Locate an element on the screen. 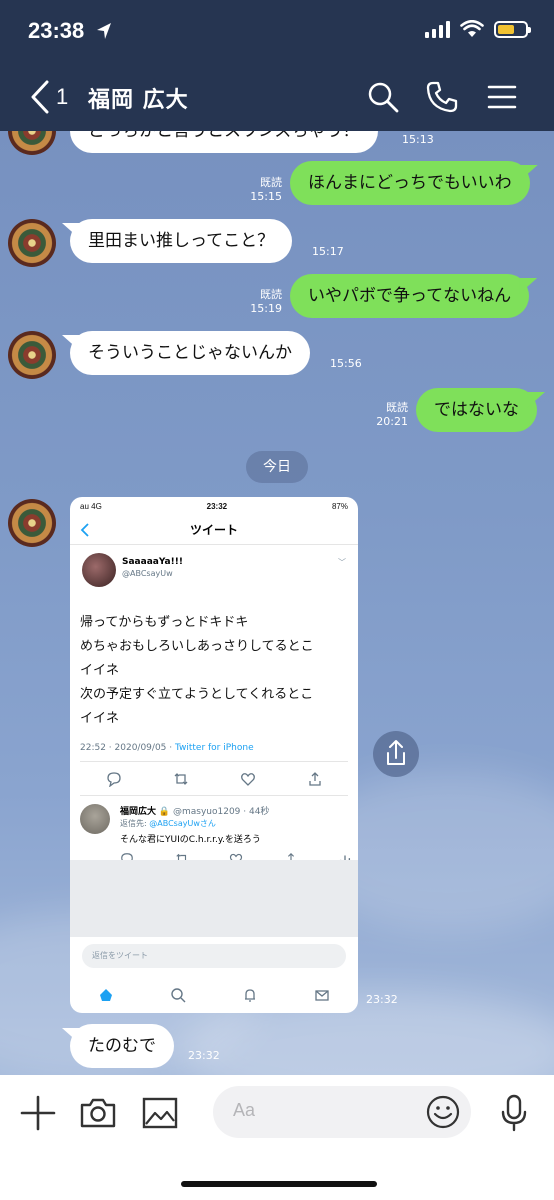  menu-icon is located at coordinates (502, 97).